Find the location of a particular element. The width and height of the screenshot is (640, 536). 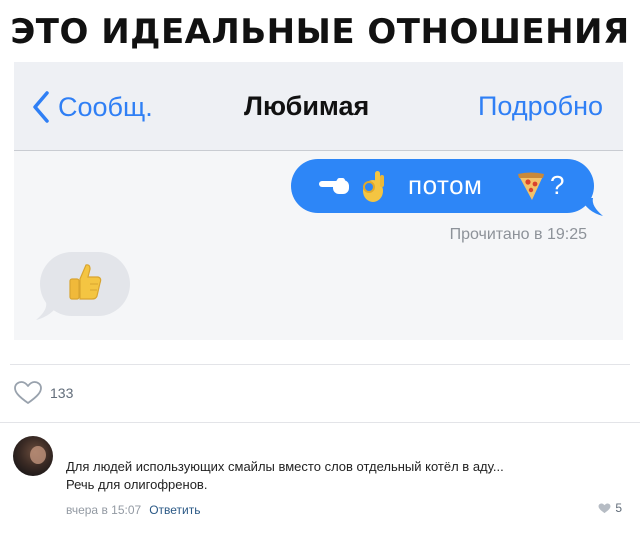

thumbs-up-icon is located at coordinates (85, 282).